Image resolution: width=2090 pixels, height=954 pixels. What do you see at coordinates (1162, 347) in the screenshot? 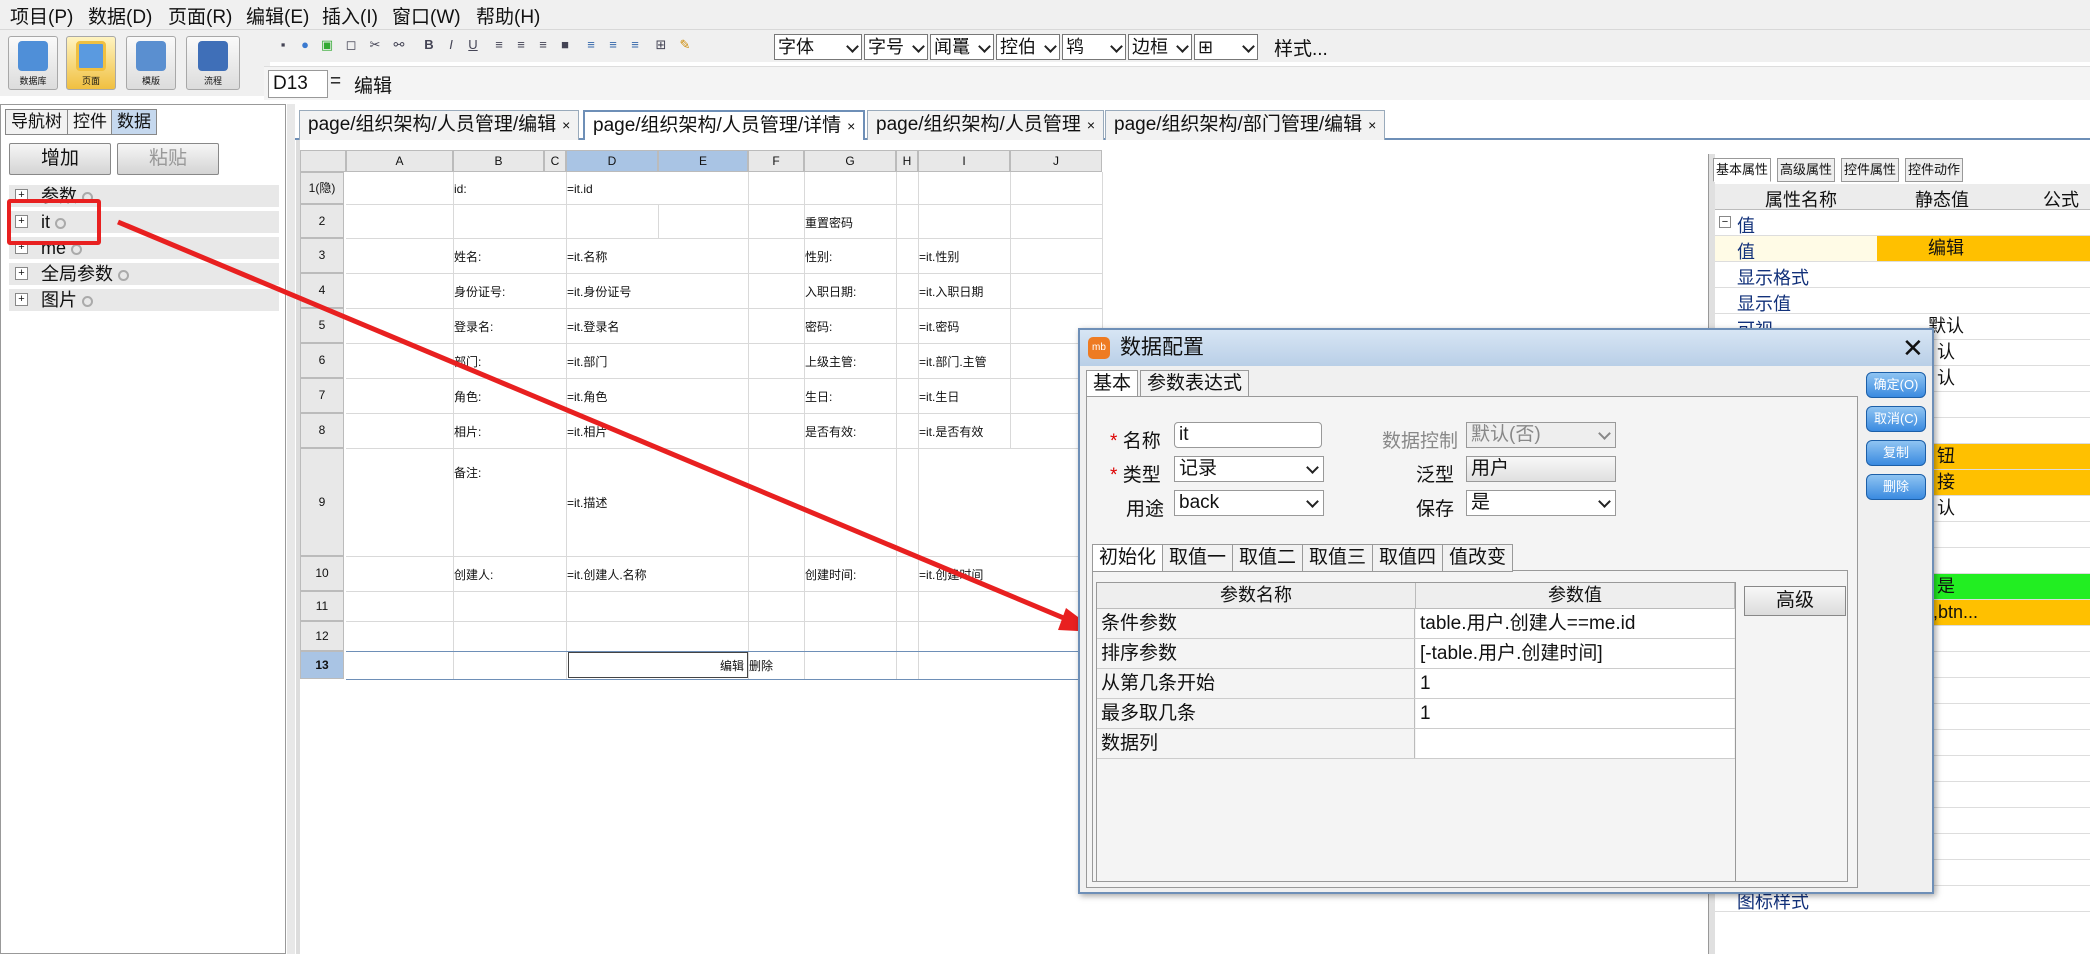
I see `dialog-title: 数据配置` at bounding box center [1162, 347].